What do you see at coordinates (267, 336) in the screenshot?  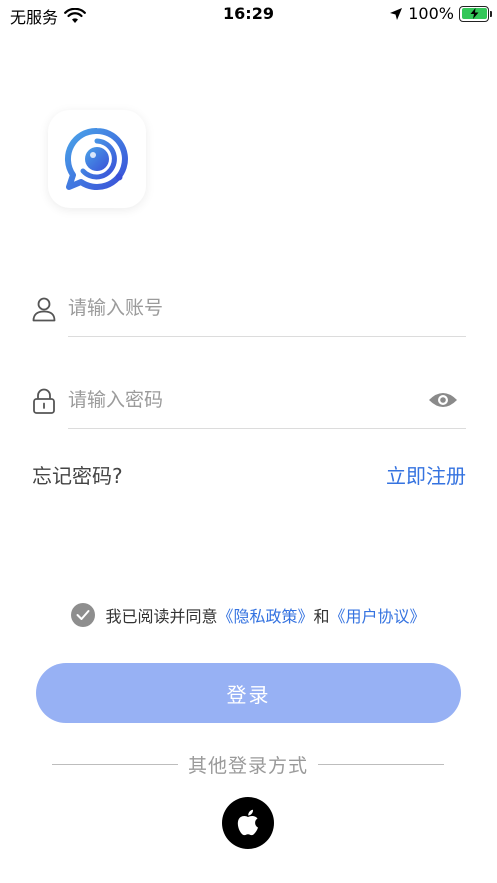 I see `account-underline` at bounding box center [267, 336].